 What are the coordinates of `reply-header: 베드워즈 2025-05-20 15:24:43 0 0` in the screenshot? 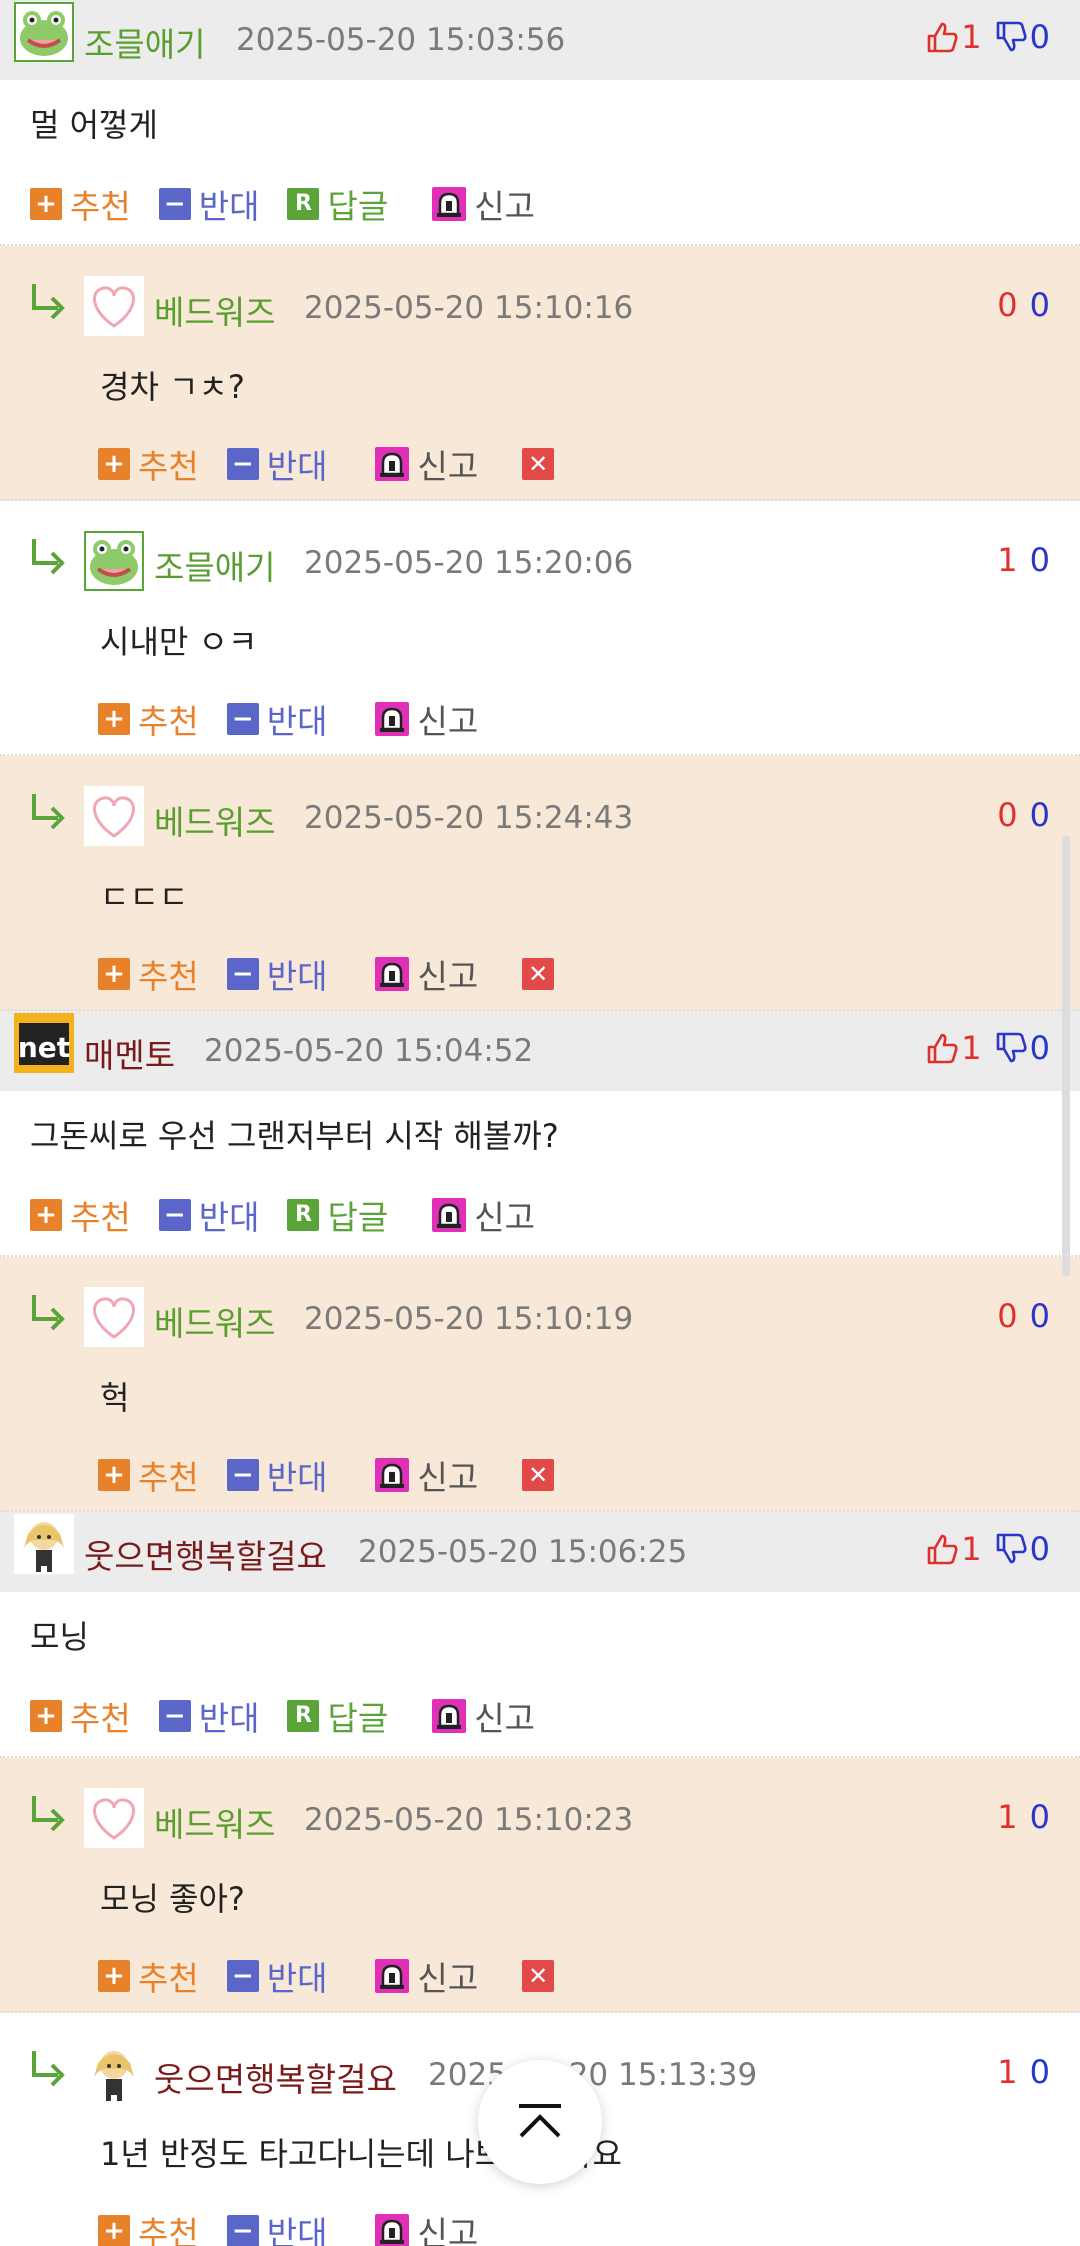 It's located at (540, 801).